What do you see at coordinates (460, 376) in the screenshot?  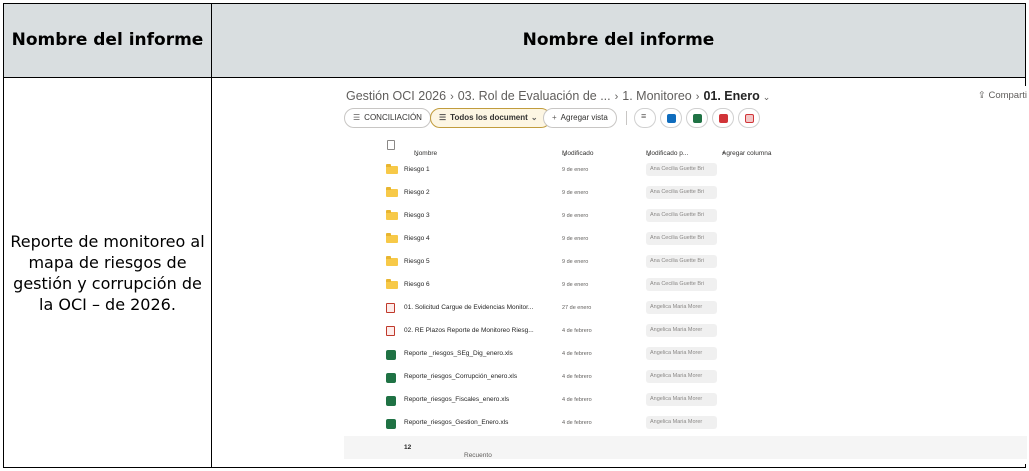 I see `file-name: Reporte_riesgos_Corrupción_enero.xls` at bounding box center [460, 376].